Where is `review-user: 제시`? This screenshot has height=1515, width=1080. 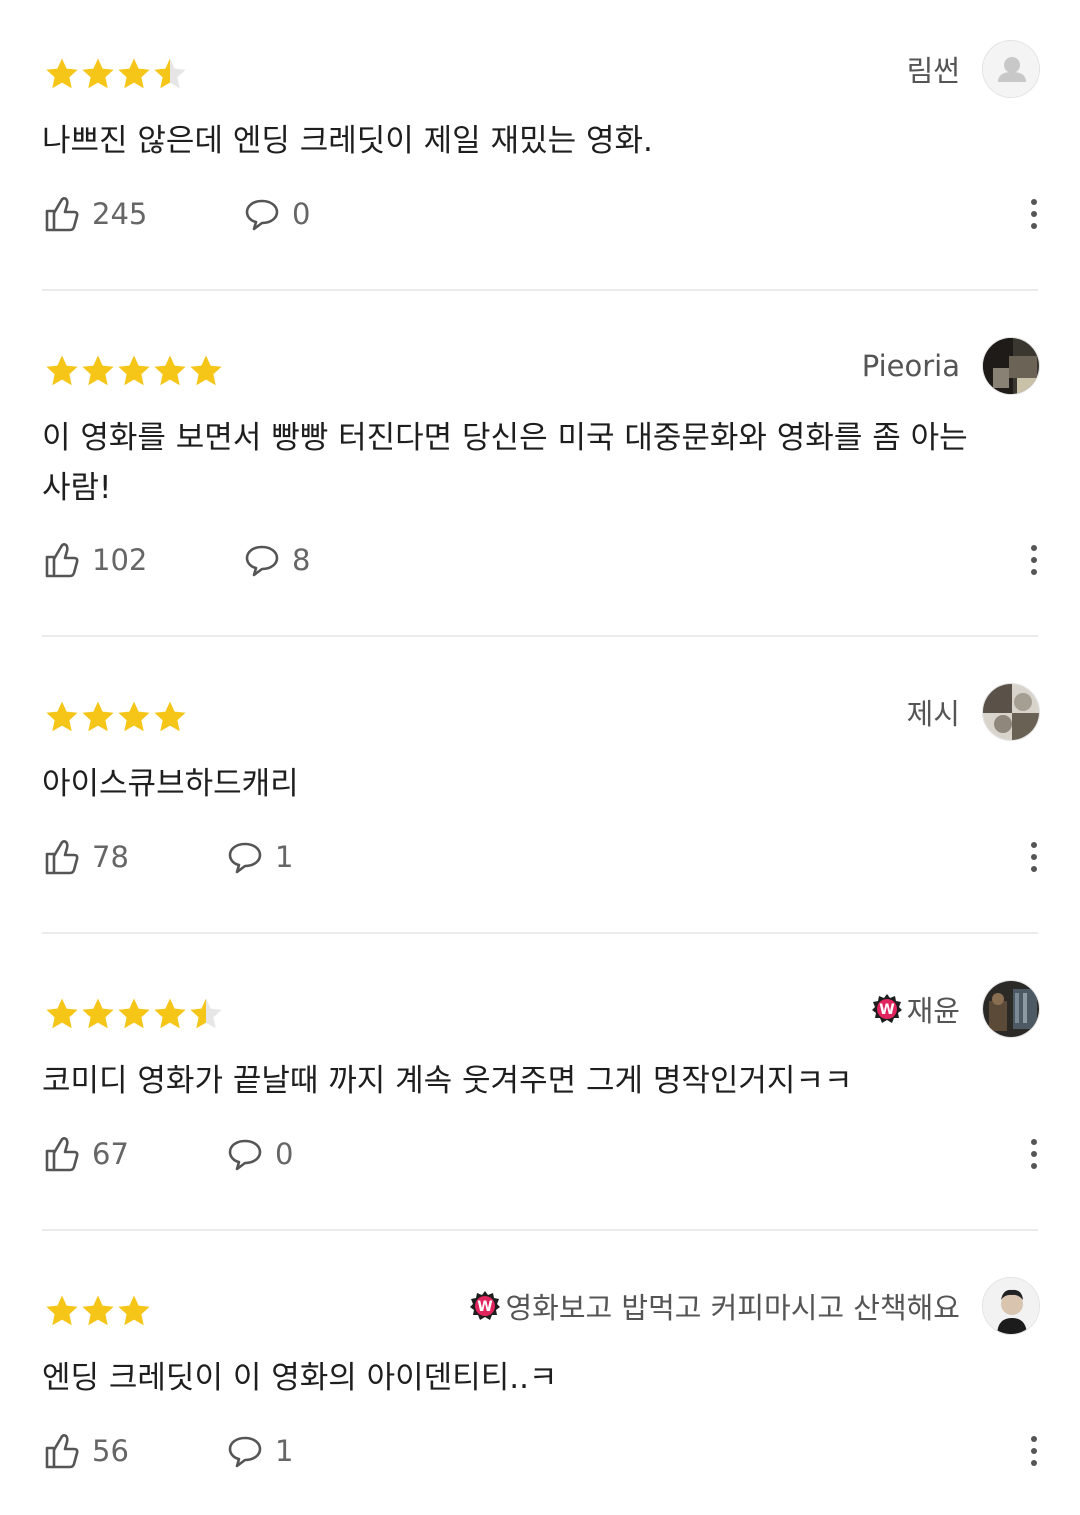 review-user: 제시 is located at coordinates (973, 712).